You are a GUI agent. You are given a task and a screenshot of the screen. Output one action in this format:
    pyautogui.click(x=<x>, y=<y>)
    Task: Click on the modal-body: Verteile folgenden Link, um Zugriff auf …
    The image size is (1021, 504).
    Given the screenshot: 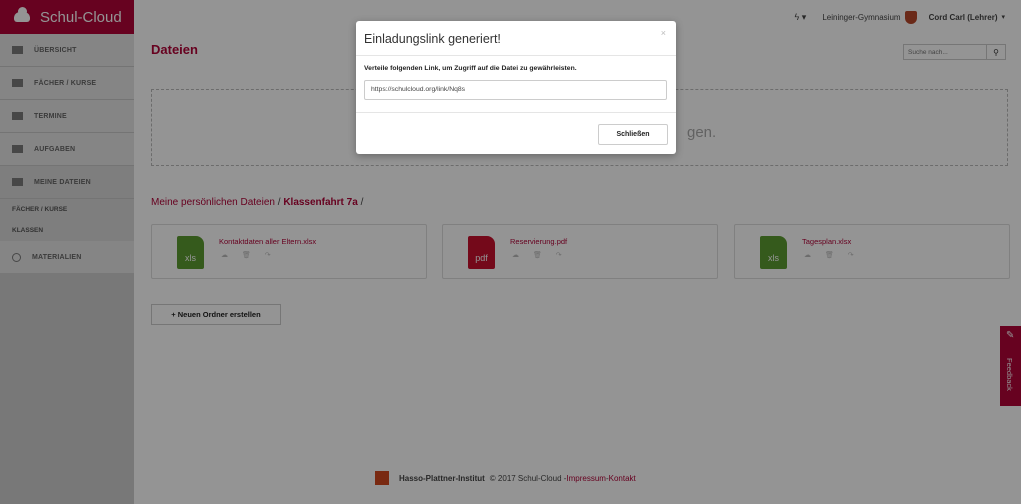 What is the action you would take?
    pyautogui.click(x=516, y=84)
    